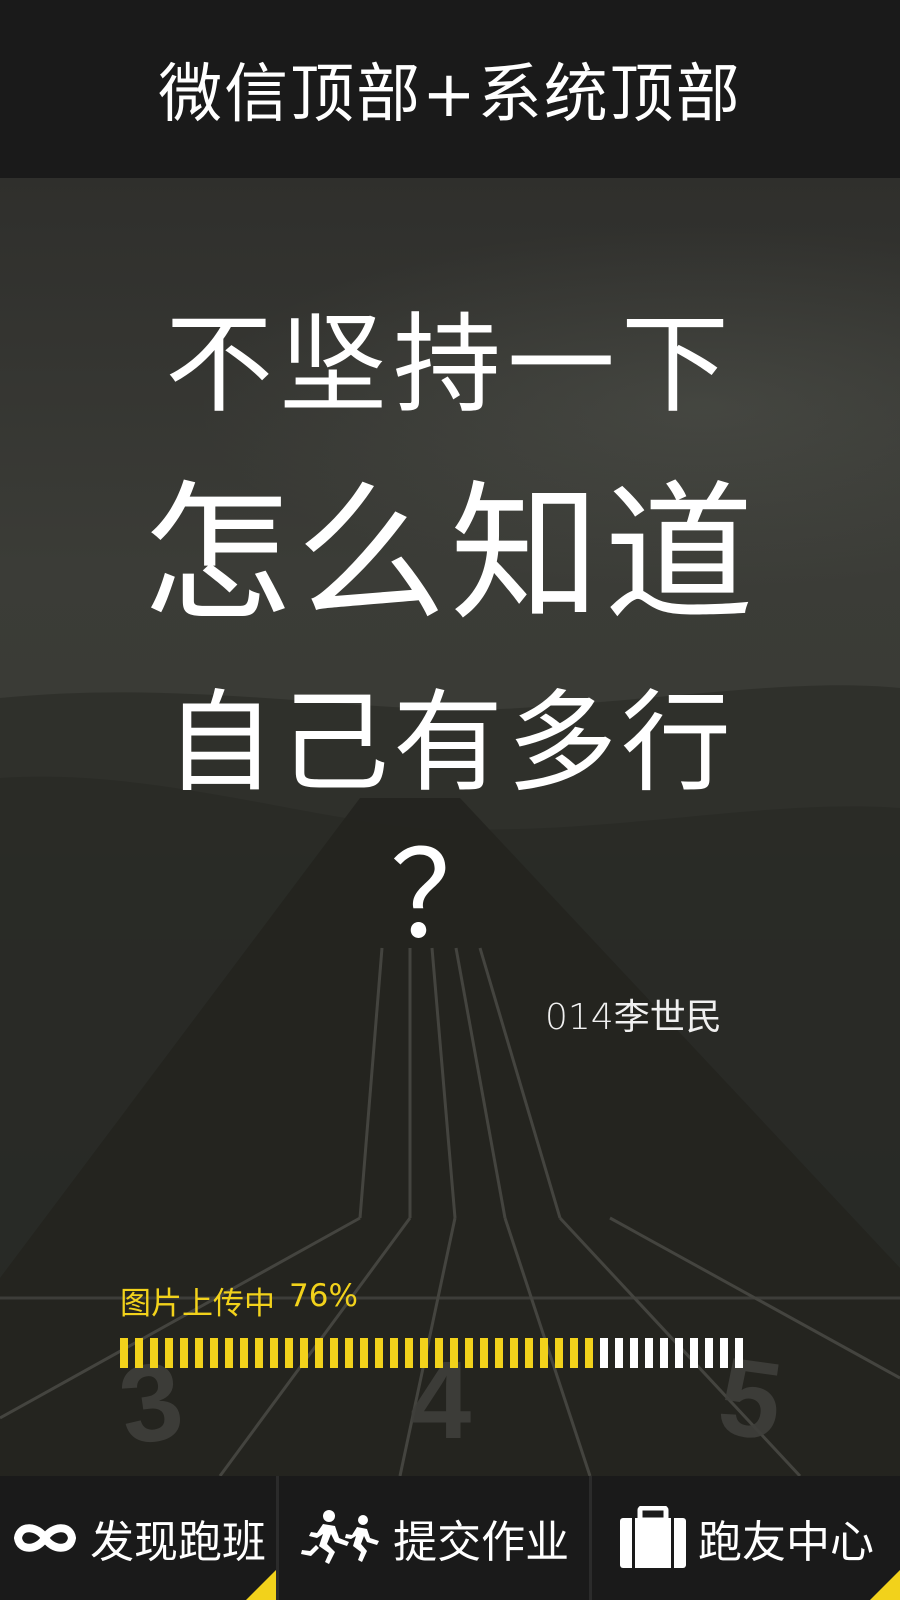 Image resolution: width=900 pixels, height=1600 pixels. I want to click on tab-submit-homework: 提交作业, so click(432, 1538).